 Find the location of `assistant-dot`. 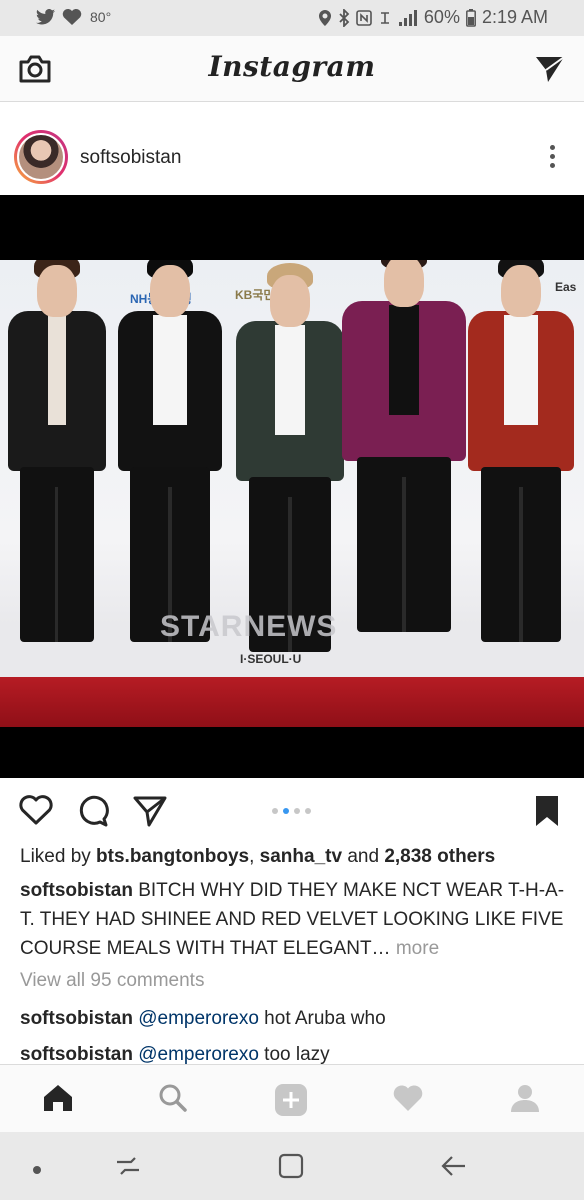

assistant-dot is located at coordinates (37, 1171).